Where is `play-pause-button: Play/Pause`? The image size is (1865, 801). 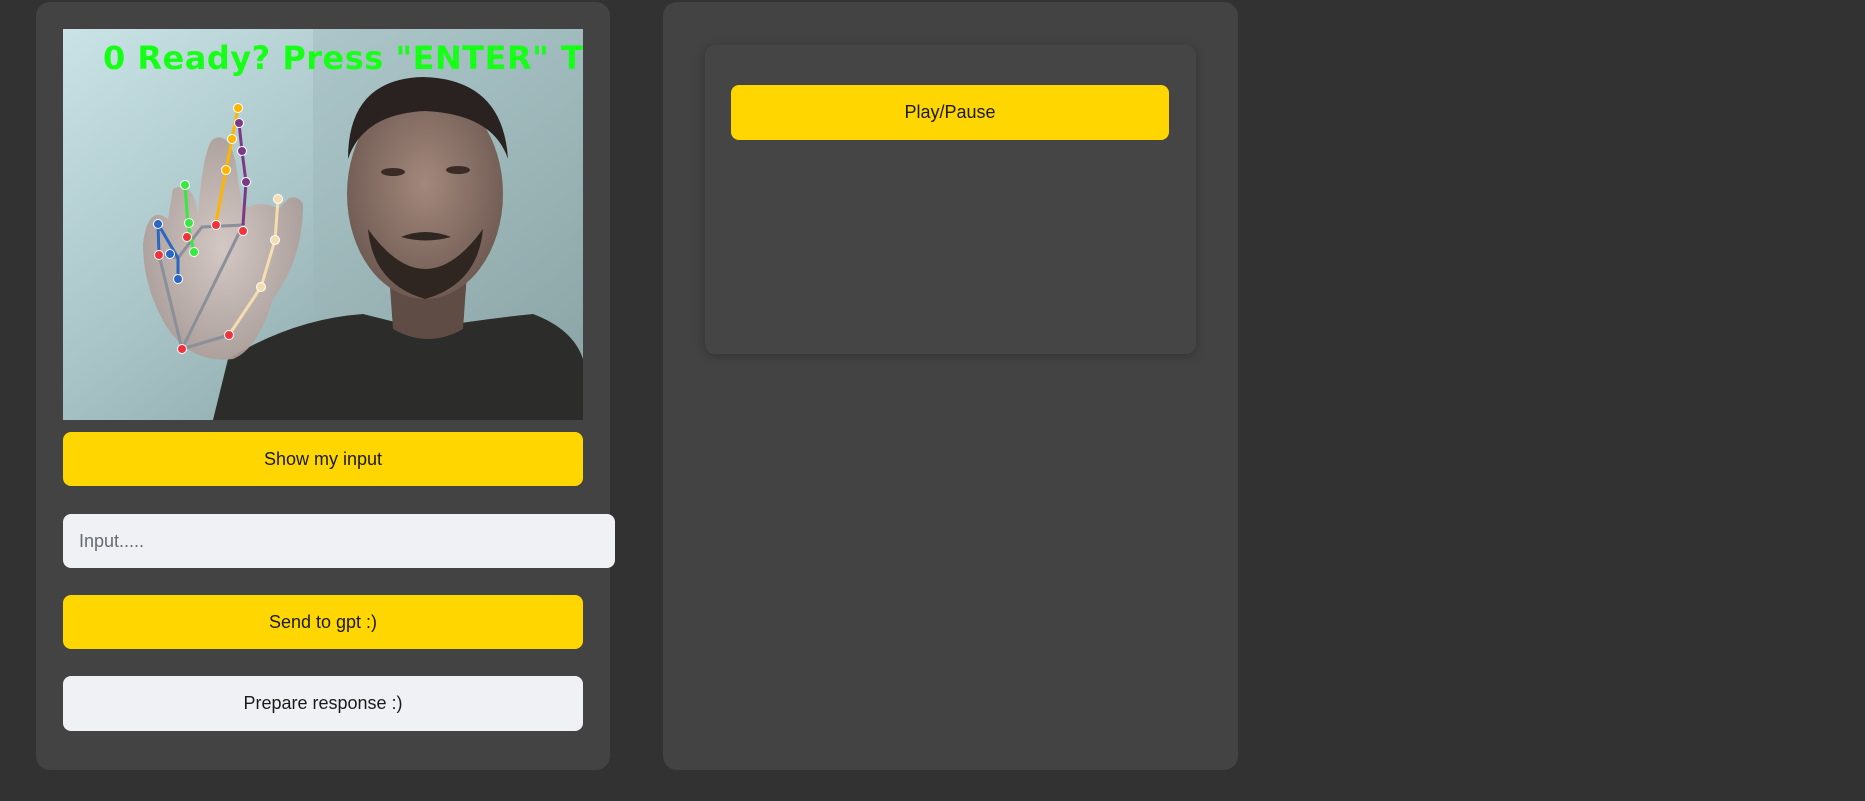
play-pause-button: Play/Pause is located at coordinates (950, 112).